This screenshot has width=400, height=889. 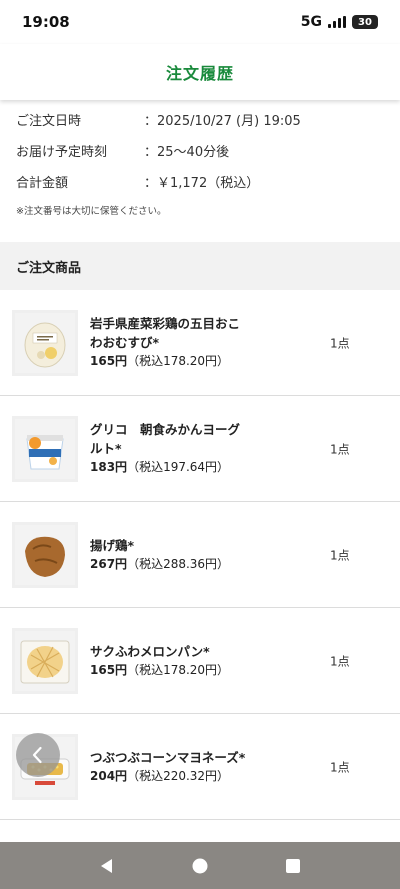 I want to click on list-item: つぶつぶコーンマヨネーズ* 204円（税込220.32円） 1点, so click(x=200, y=767).